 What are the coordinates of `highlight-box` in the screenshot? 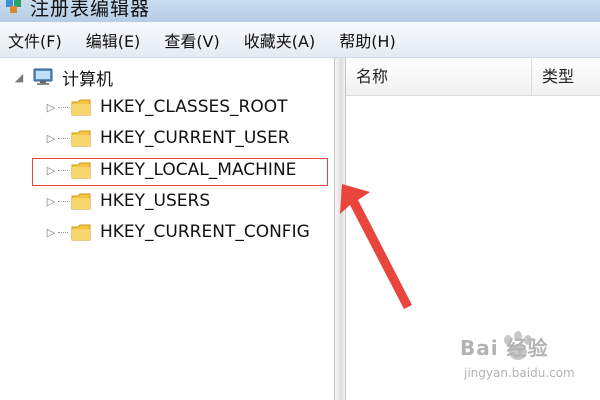 It's located at (180, 172).